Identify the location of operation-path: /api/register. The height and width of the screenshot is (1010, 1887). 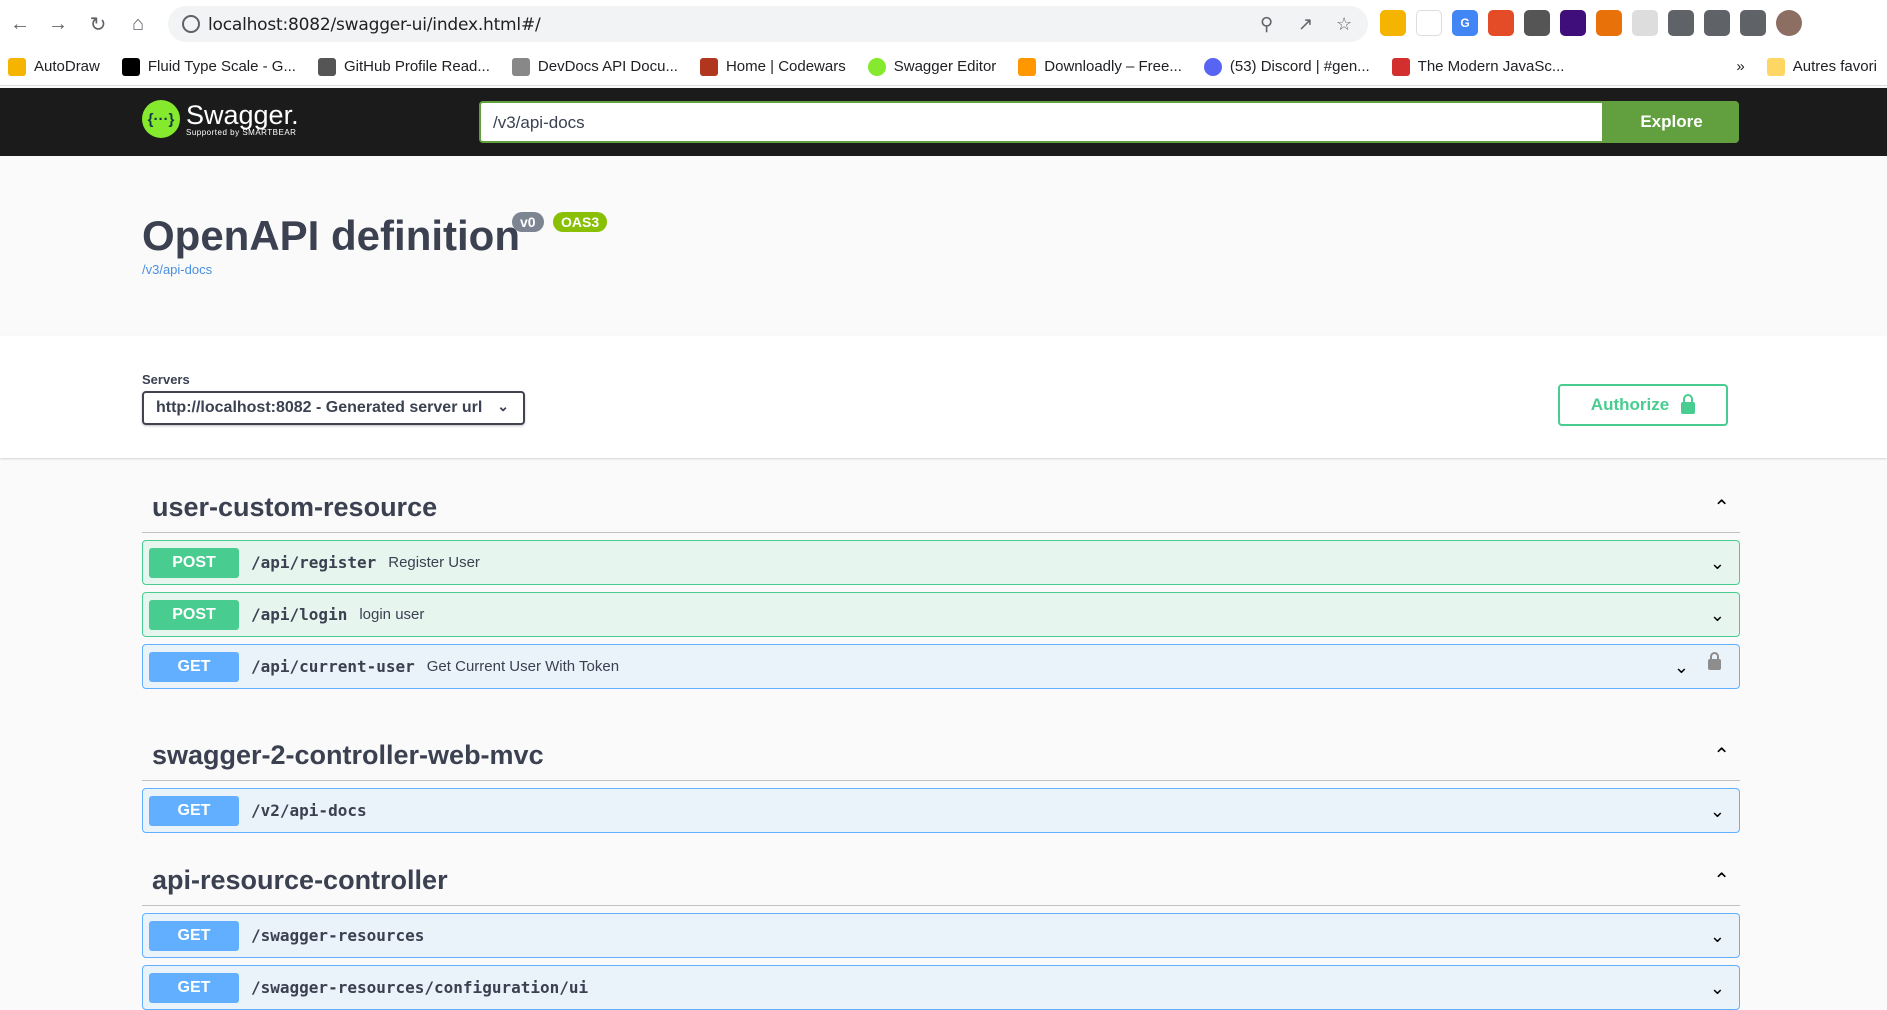
(314, 562).